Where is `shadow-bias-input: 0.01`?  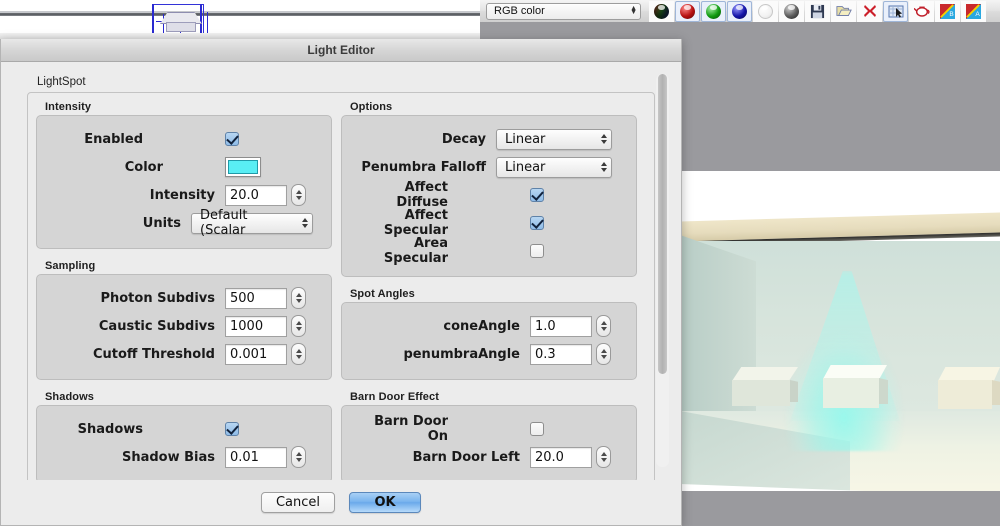 shadow-bias-input: 0.01 is located at coordinates (256, 457).